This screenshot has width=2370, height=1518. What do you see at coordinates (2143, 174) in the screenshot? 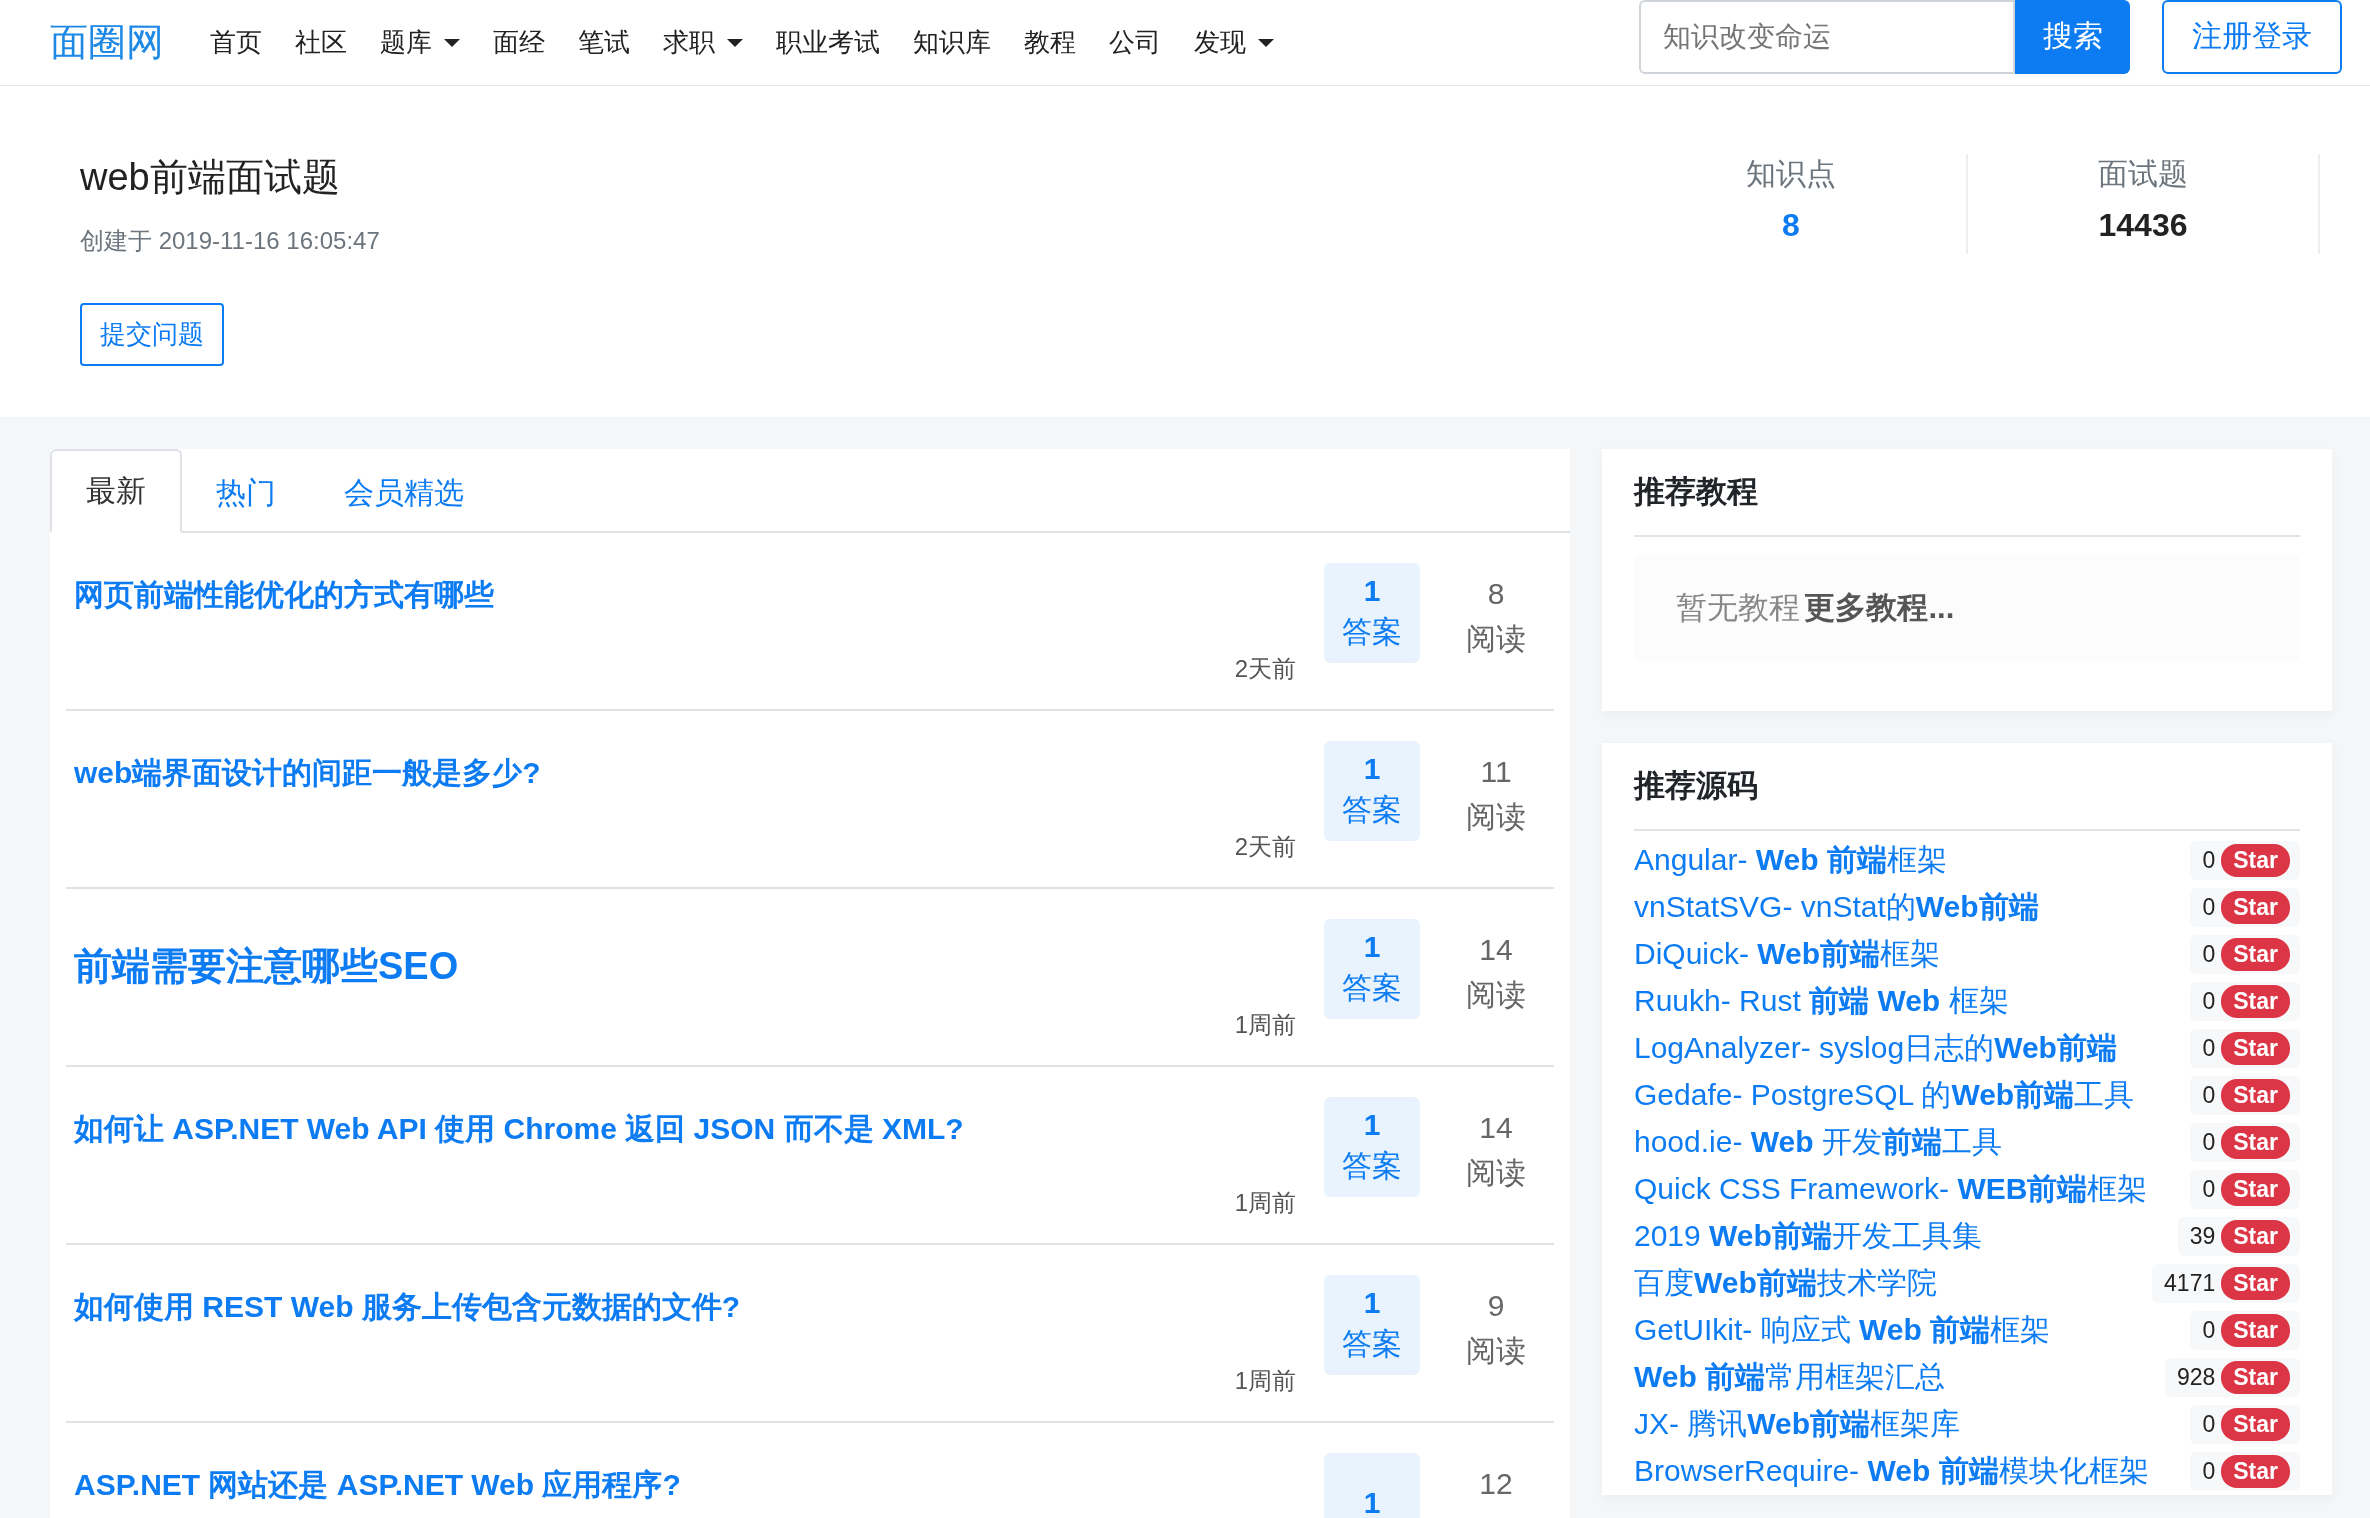
I see `stat-label: 面试题` at bounding box center [2143, 174].